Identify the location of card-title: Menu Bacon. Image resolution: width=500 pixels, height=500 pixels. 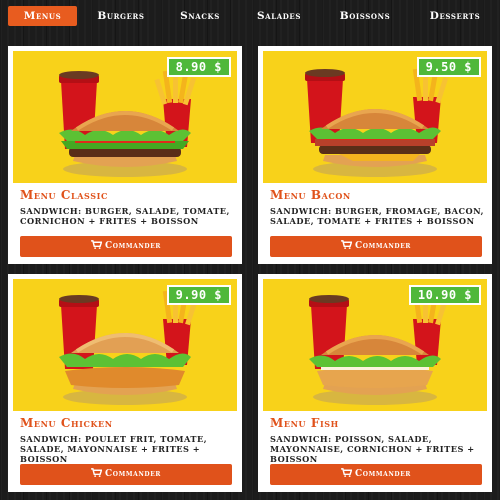
(310, 195).